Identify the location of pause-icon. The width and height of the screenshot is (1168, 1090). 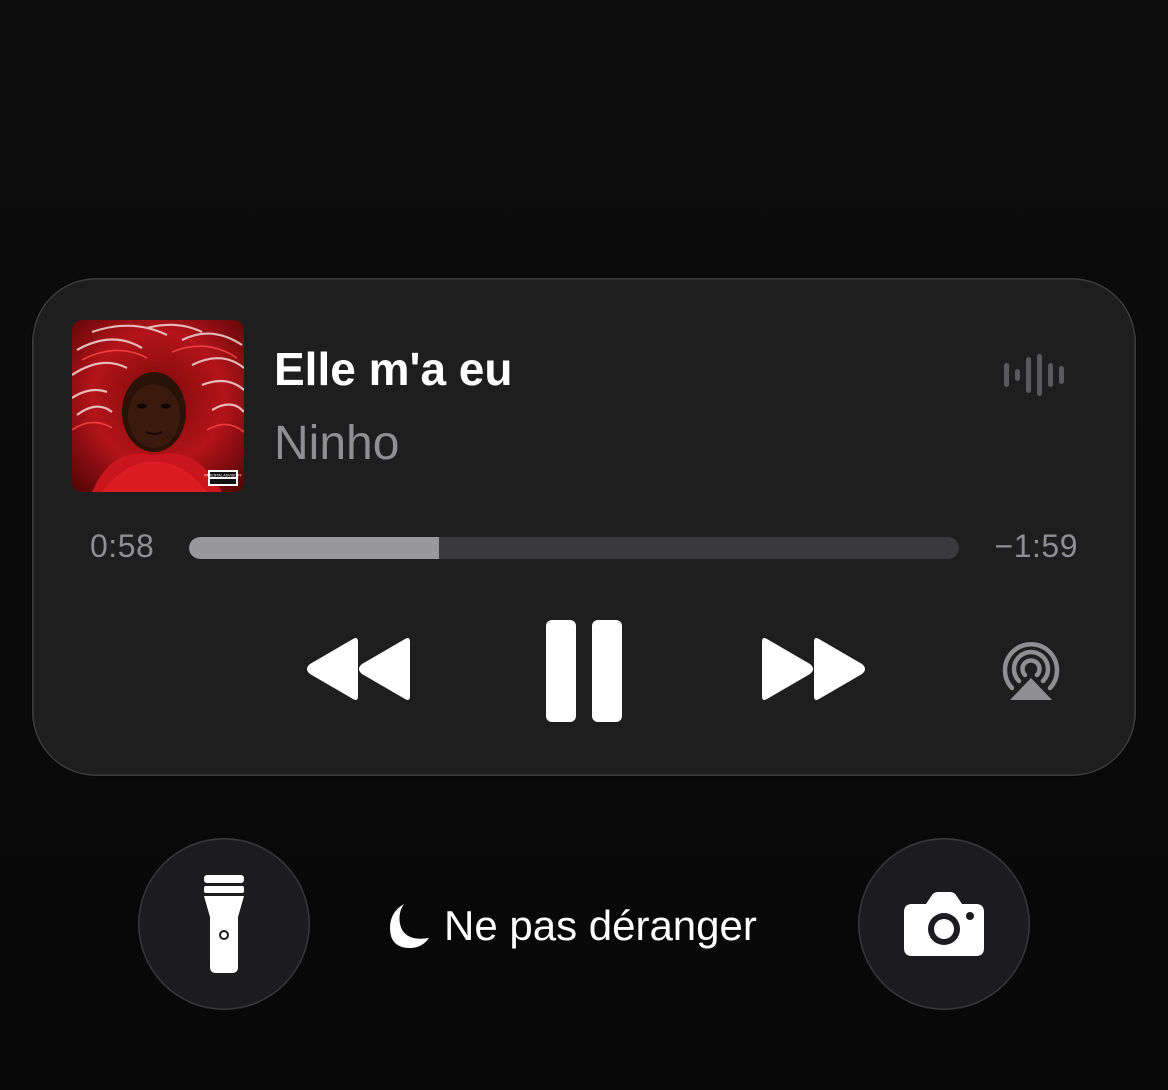
(584, 671).